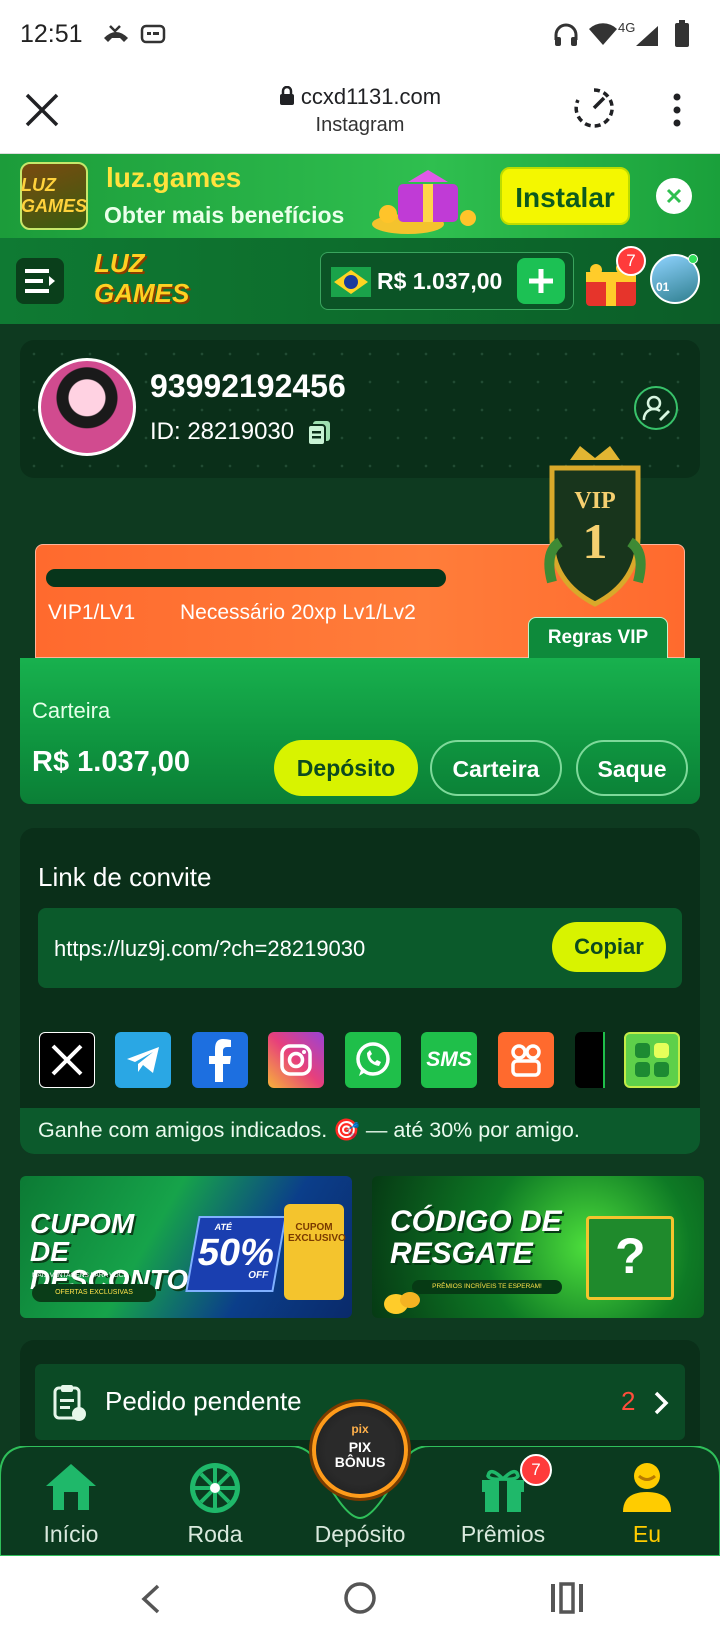 This screenshot has width=720, height=1640. I want to click on mystery-gift: ?, so click(630, 1258).